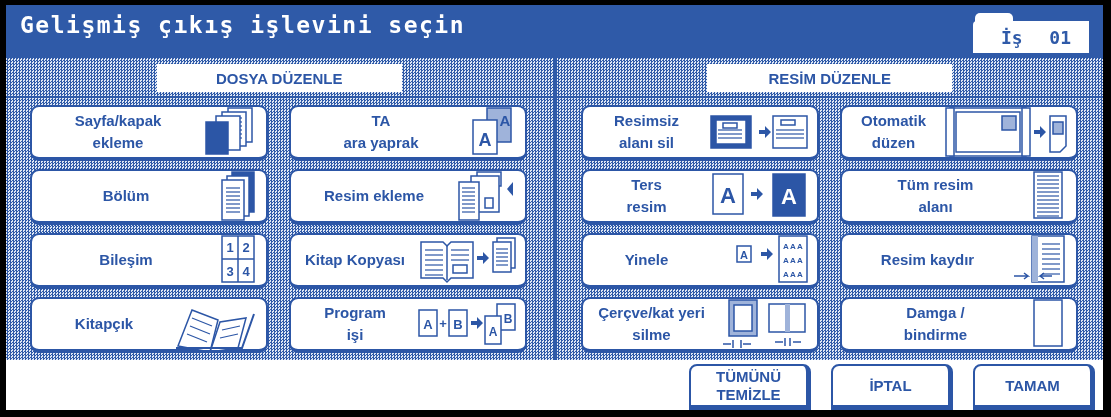 The height and width of the screenshot is (417, 1111). What do you see at coordinates (149, 261) in the screenshot?
I see `function-button: Bileşim 1 2 3 4` at bounding box center [149, 261].